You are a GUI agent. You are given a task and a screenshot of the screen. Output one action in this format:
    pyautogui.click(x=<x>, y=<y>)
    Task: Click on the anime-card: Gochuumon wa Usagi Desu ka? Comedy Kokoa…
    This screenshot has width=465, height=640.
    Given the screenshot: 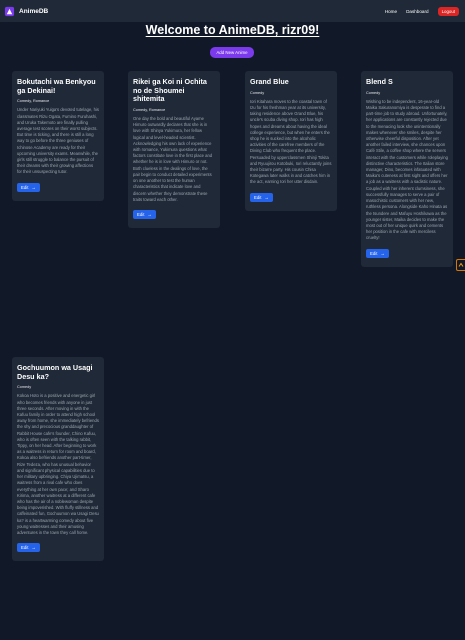 What is the action you would take?
    pyautogui.click(x=58, y=459)
    